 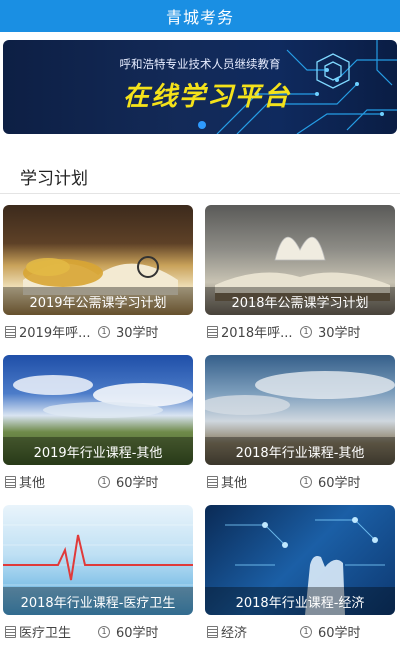 I want to click on app-title-bar: 青城考务, so click(x=200, y=16).